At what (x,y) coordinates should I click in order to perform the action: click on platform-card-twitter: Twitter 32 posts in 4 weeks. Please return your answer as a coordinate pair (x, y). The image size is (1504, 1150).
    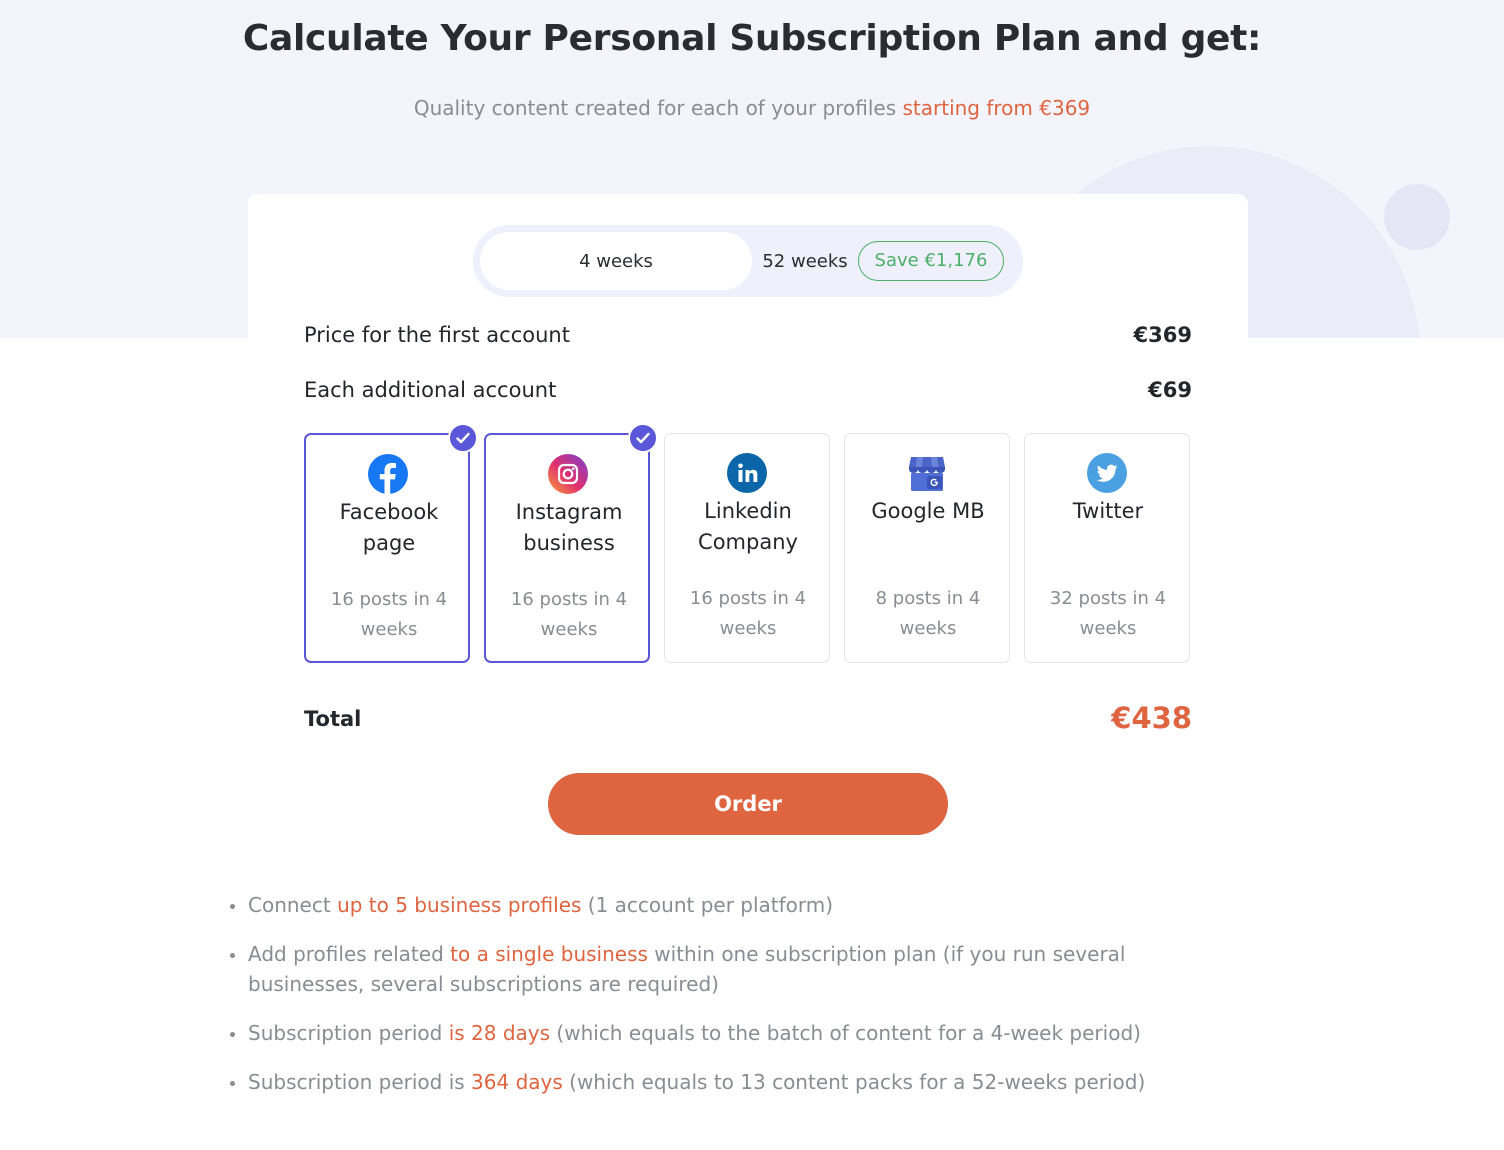
    Looking at the image, I should click on (1107, 548).